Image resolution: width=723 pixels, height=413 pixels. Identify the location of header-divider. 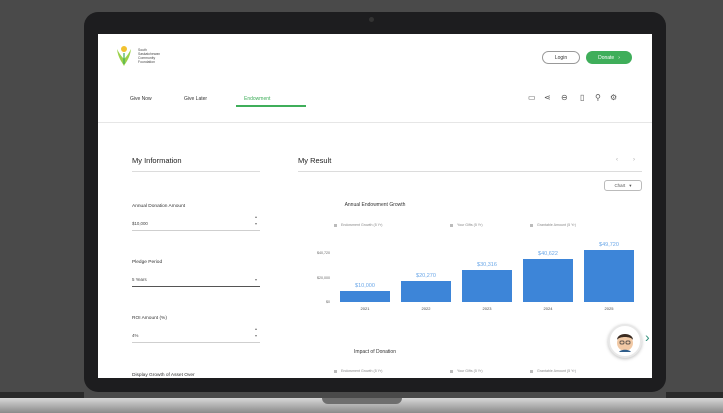
(375, 122).